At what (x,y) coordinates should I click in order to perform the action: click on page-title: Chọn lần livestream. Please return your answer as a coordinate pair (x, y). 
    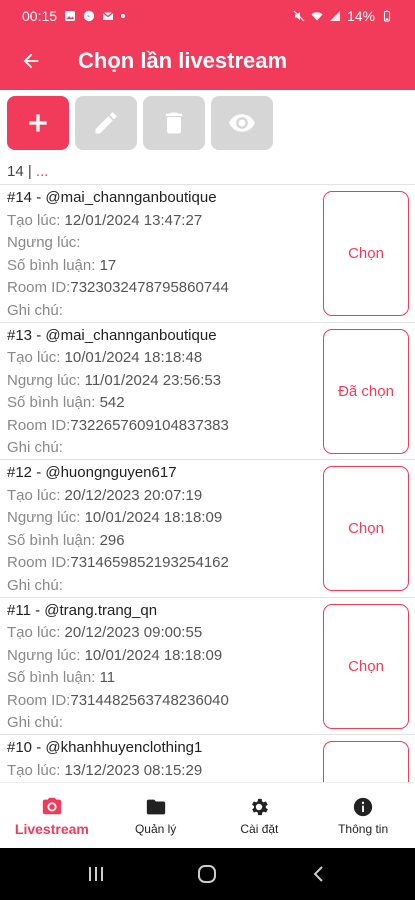
    Looking at the image, I should click on (183, 60).